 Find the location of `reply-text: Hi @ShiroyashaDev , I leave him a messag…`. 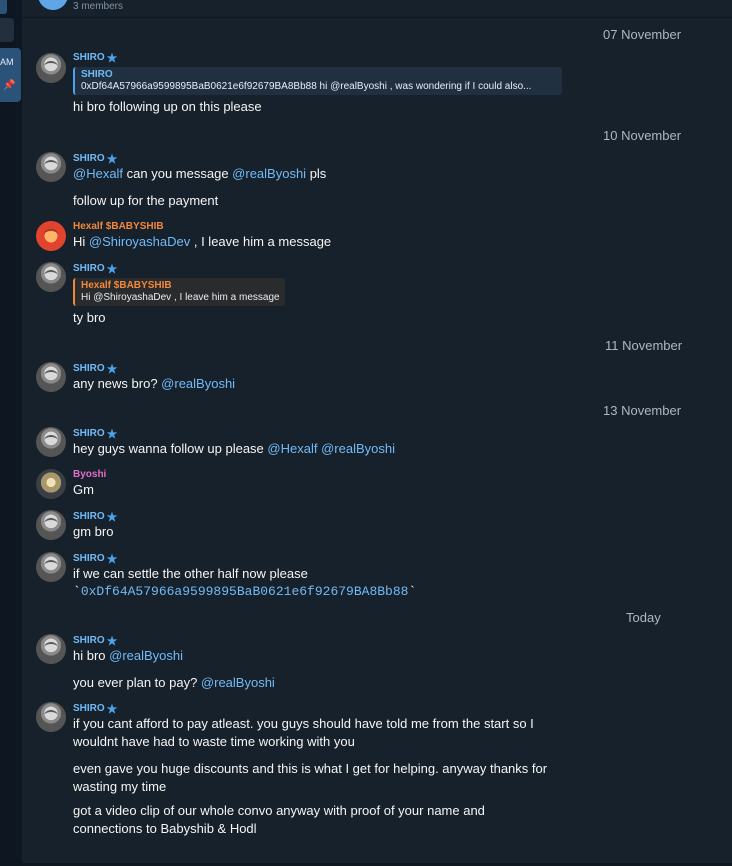

reply-text: Hi @ShiroyashaDev , I leave him a messag… is located at coordinates (180, 297).